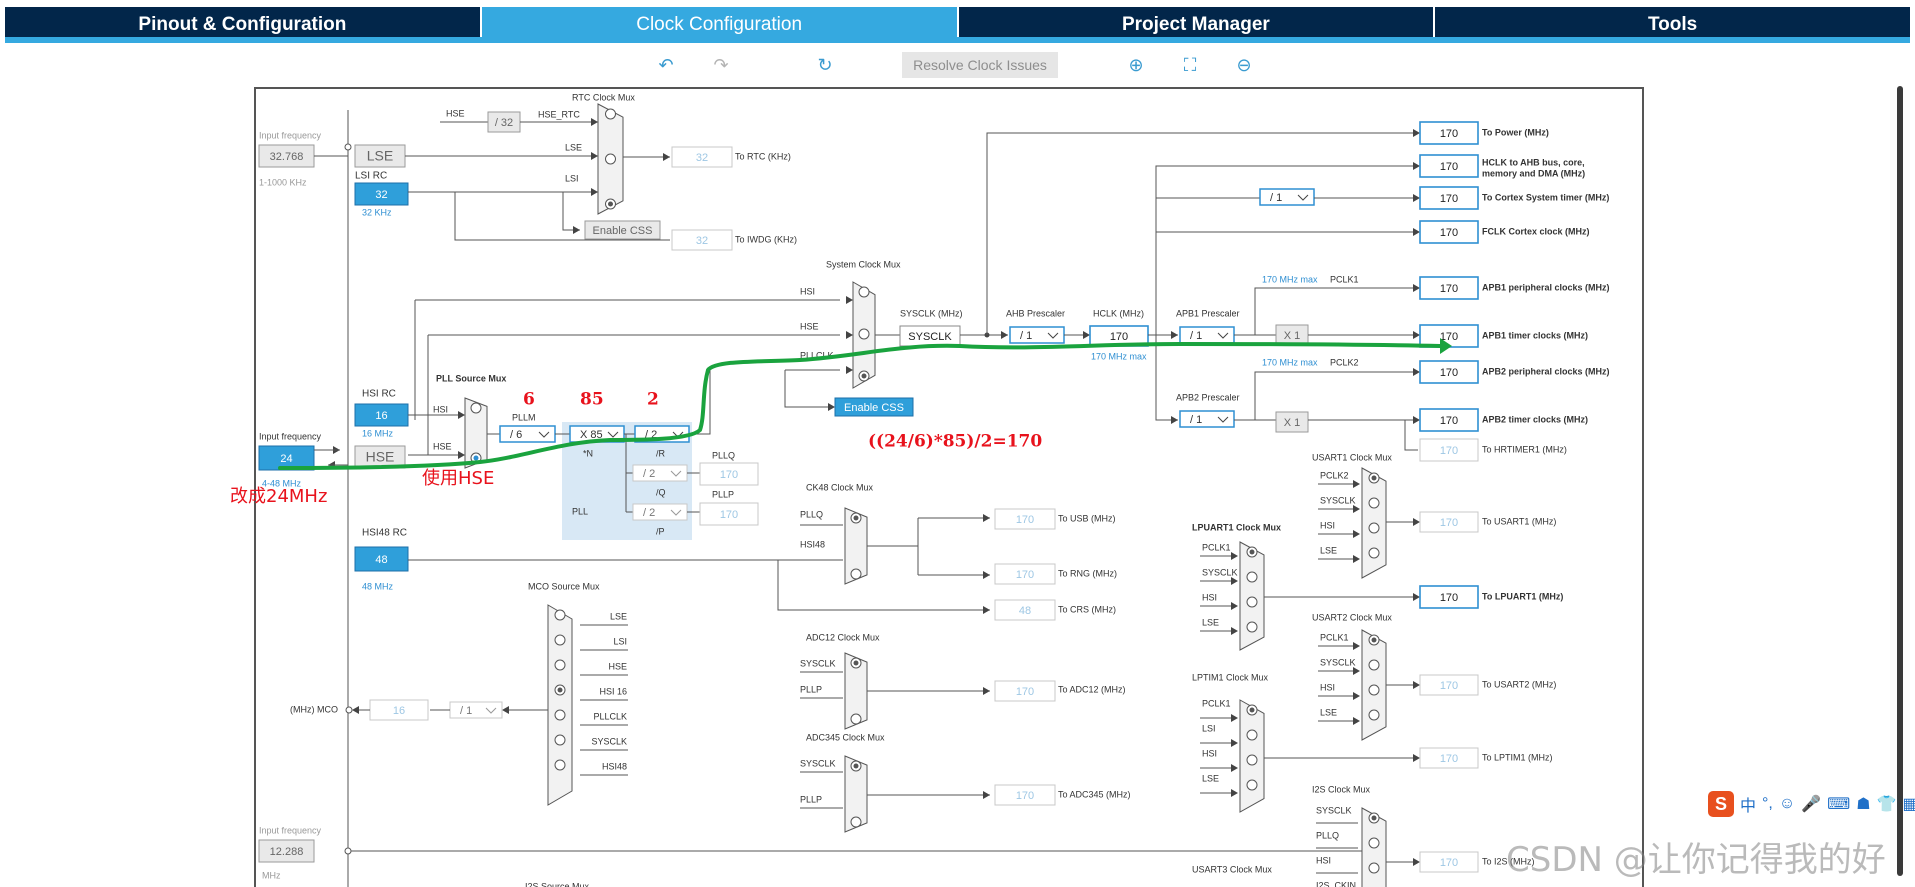  What do you see at coordinates (1338, 662) in the screenshot?
I see `usart2-input-1: SYSCLK` at bounding box center [1338, 662].